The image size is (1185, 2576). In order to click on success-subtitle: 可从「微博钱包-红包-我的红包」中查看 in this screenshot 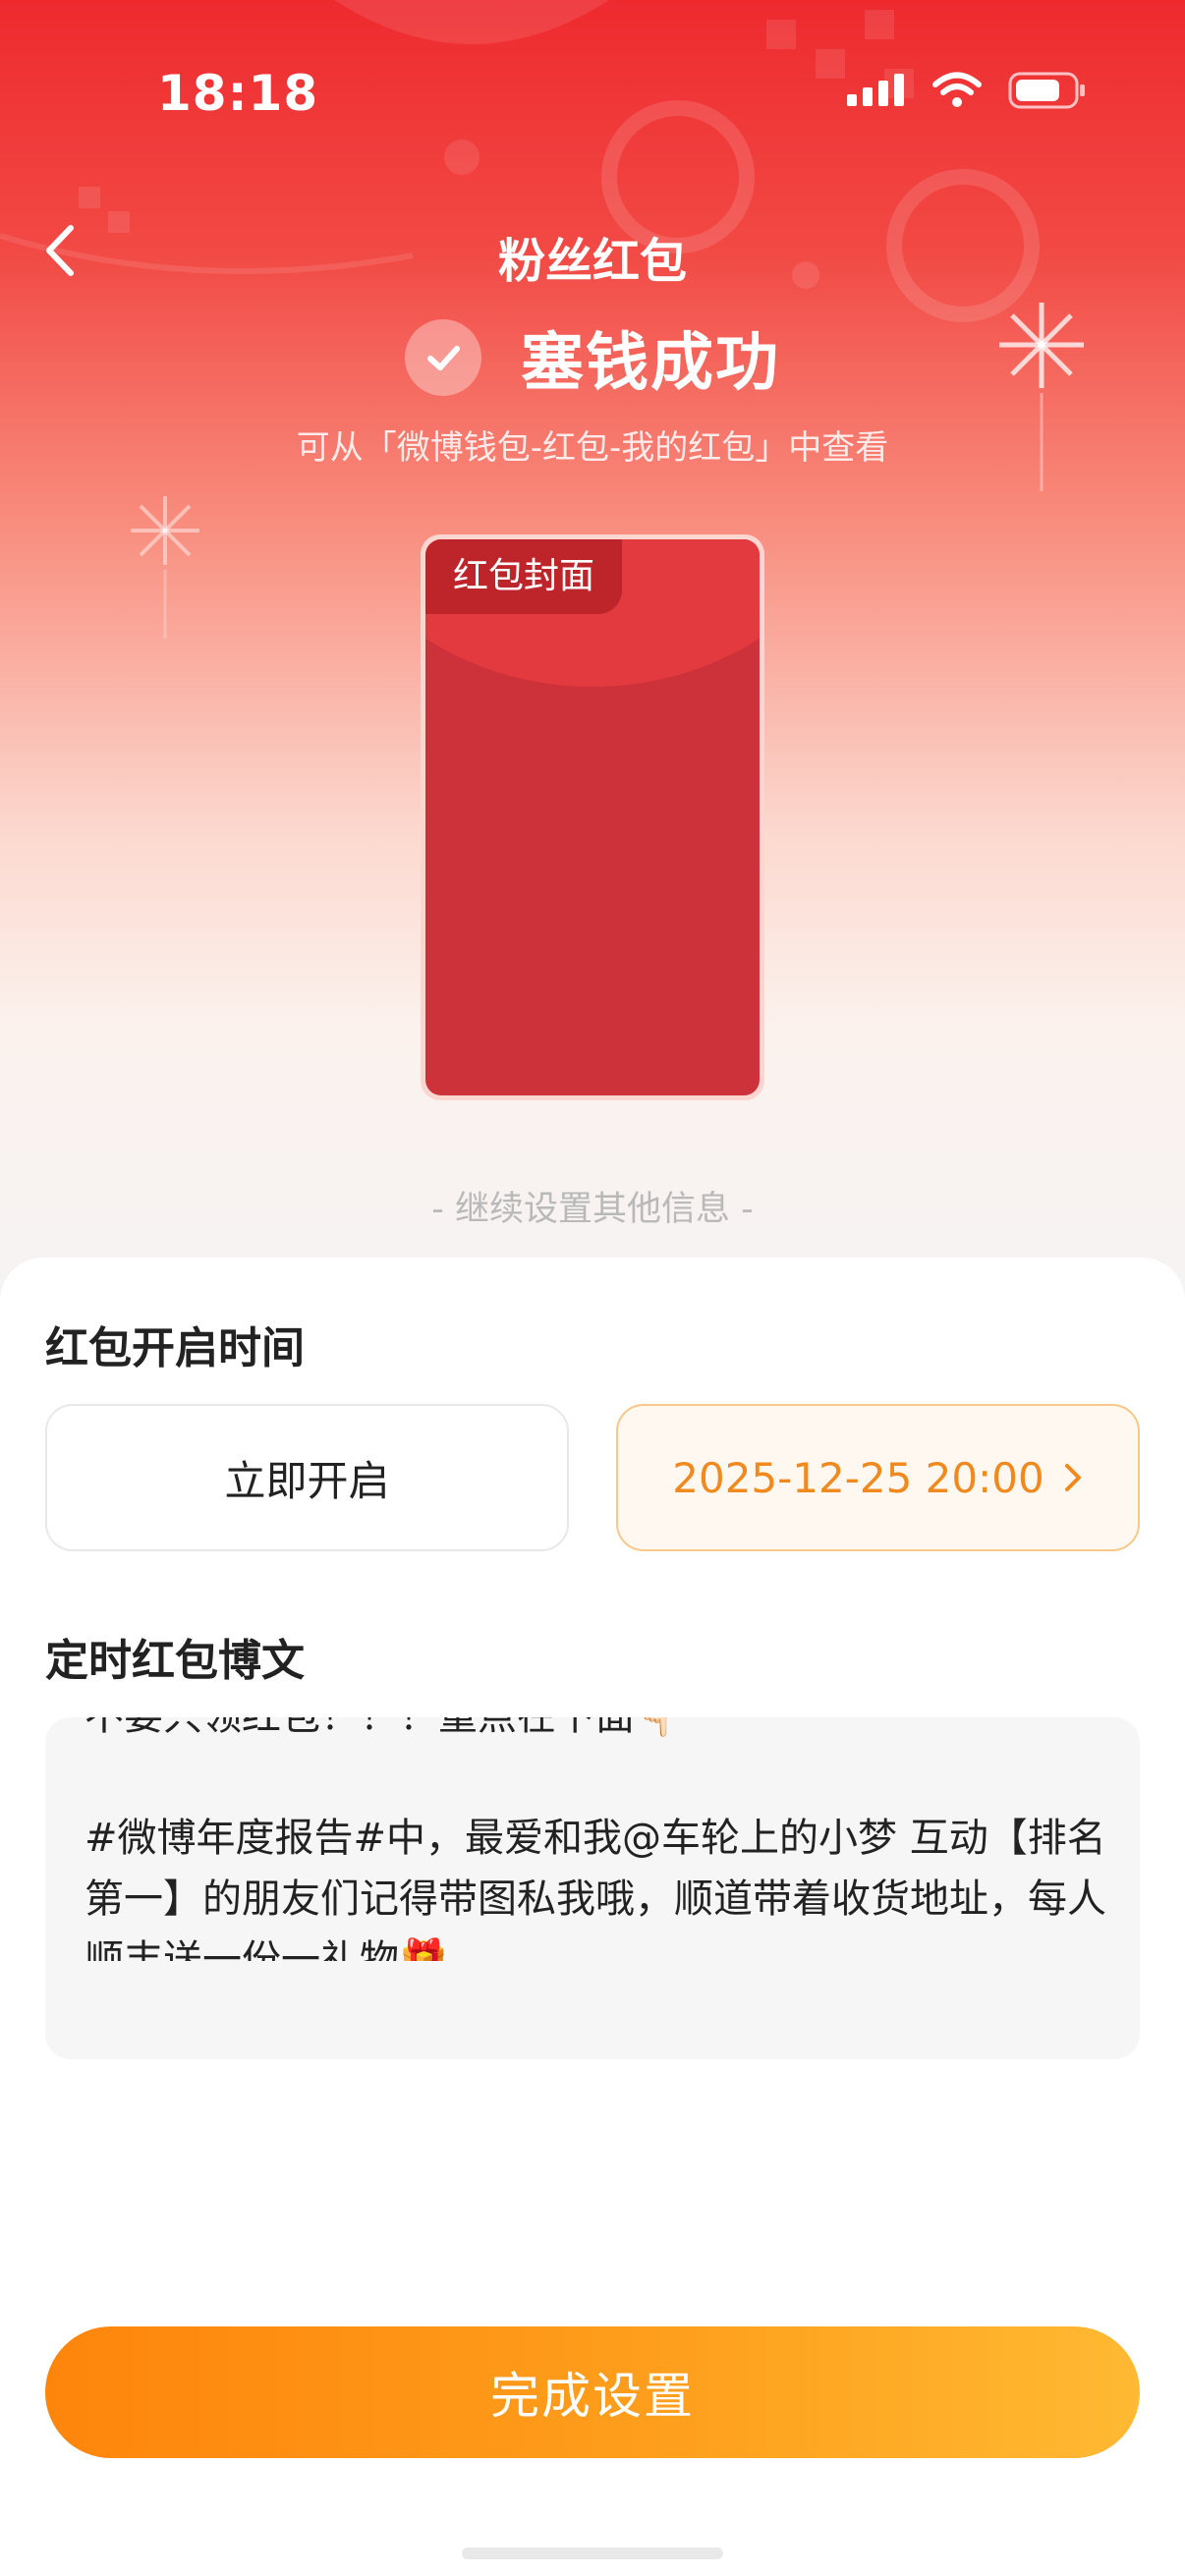, I will do `click(592, 448)`.